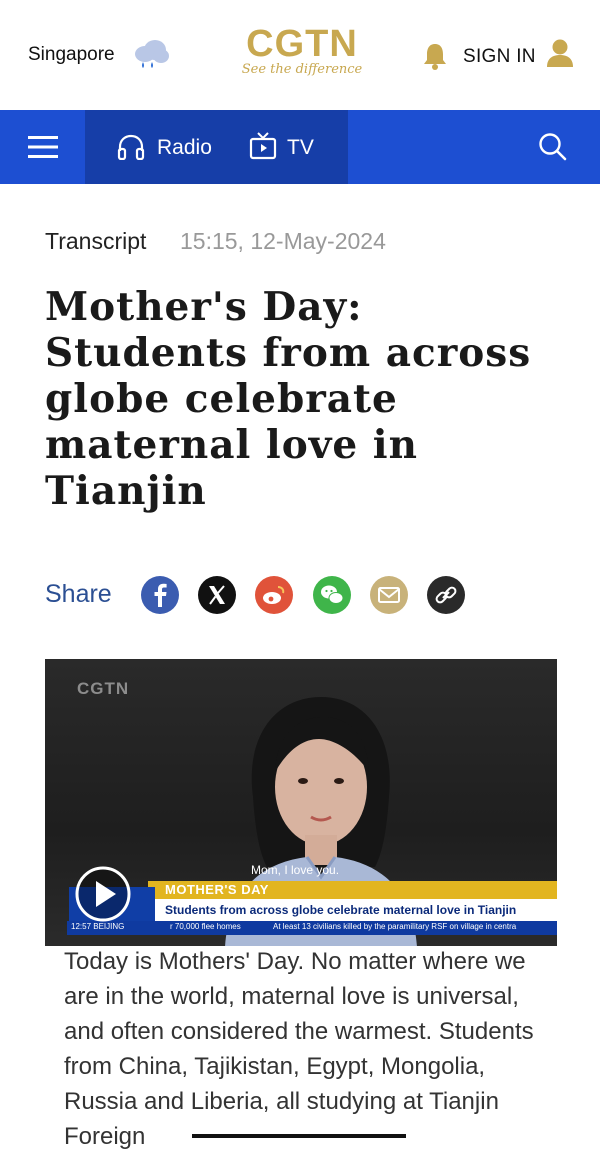 The width and height of the screenshot is (600, 1152). Describe the element at coordinates (560, 53) in the screenshot. I see `user-icon` at that location.